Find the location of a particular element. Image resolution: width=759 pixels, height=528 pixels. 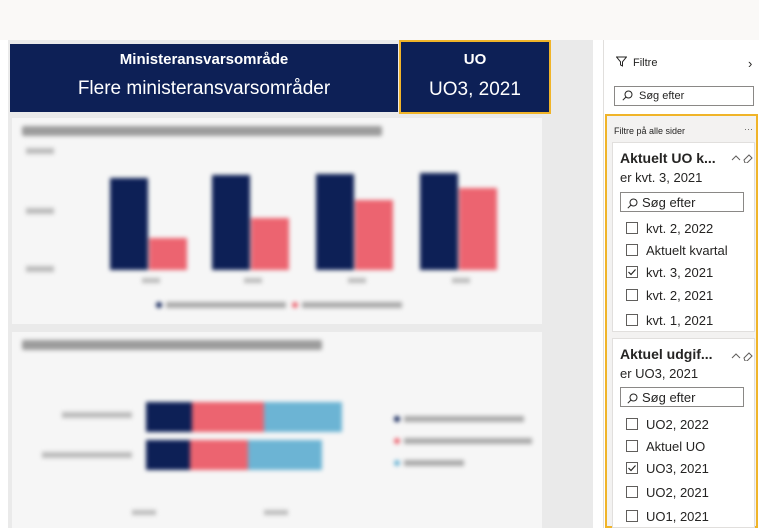

filter-card-quarter-search-placeholder: Søg efter is located at coordinates (669, 202).